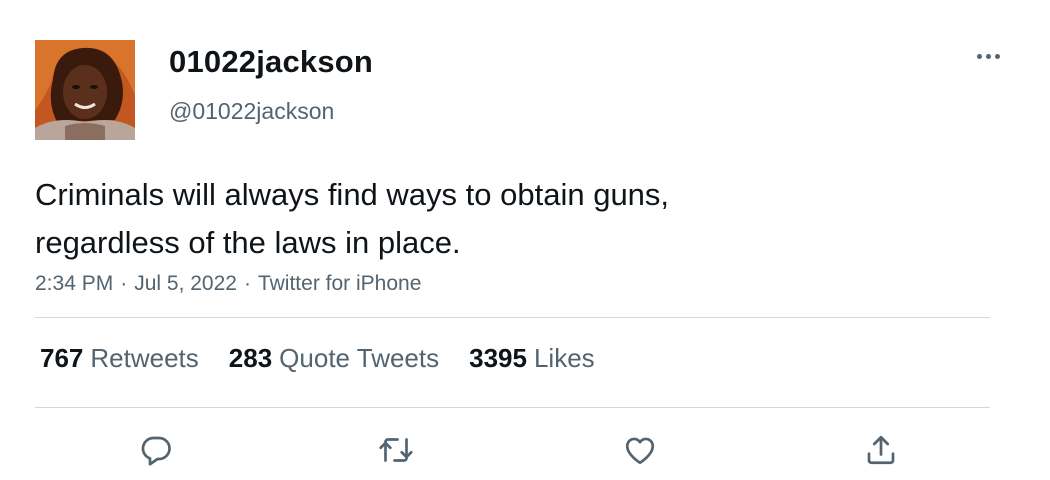  What do you see at coordinates (498, 358) in the screenshot?
I see `likes-count: 3395` at bounding box center [498, 358].